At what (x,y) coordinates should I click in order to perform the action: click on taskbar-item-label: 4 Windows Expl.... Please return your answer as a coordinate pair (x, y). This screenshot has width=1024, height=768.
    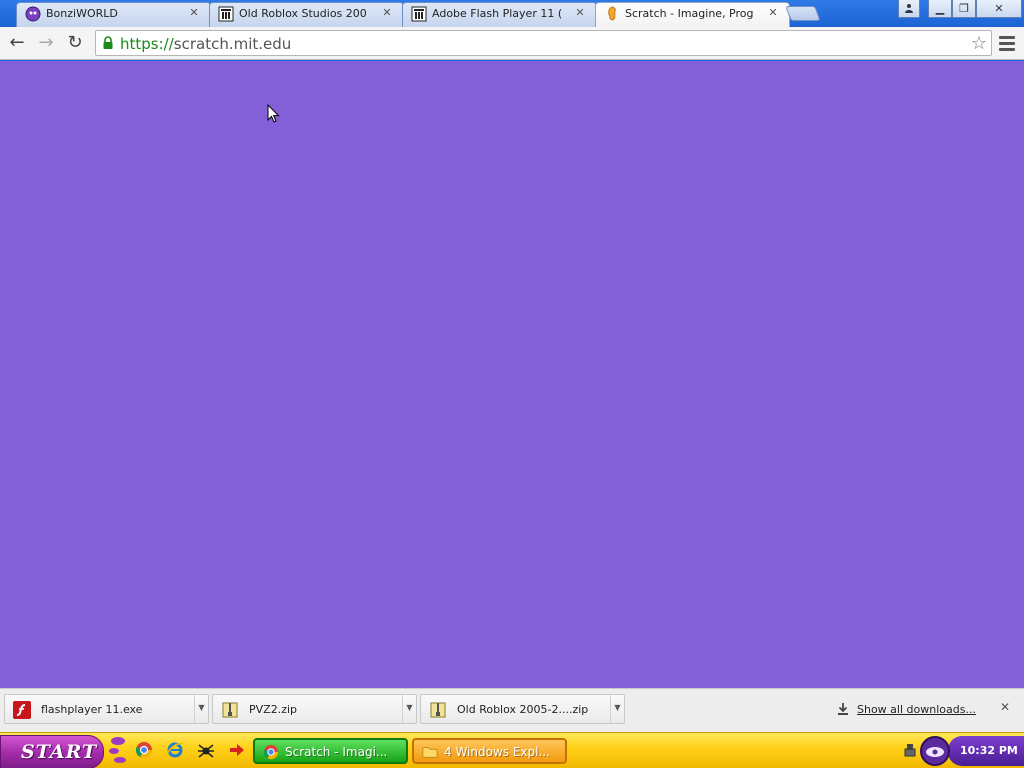
    Looking at the image, I should click on (497, 752).